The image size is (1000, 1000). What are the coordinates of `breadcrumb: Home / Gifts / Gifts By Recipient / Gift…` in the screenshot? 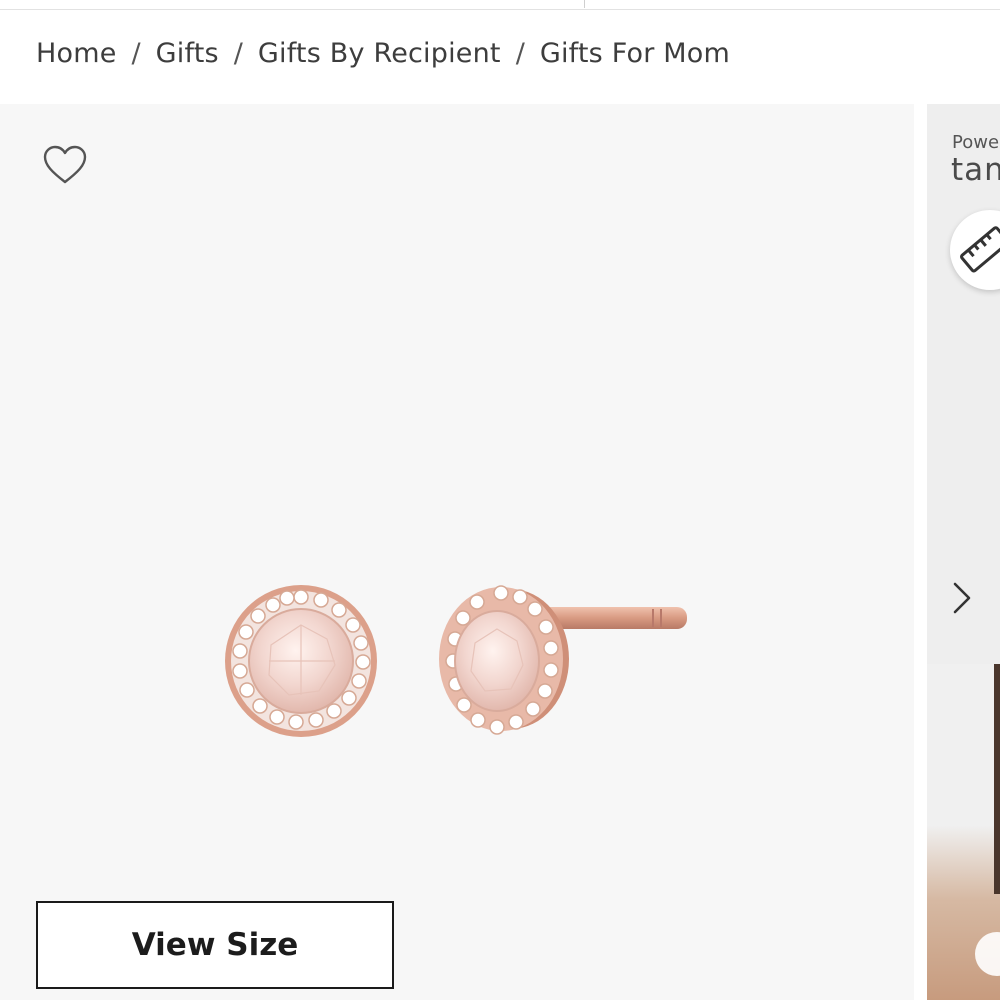 It's located at (383, 53).